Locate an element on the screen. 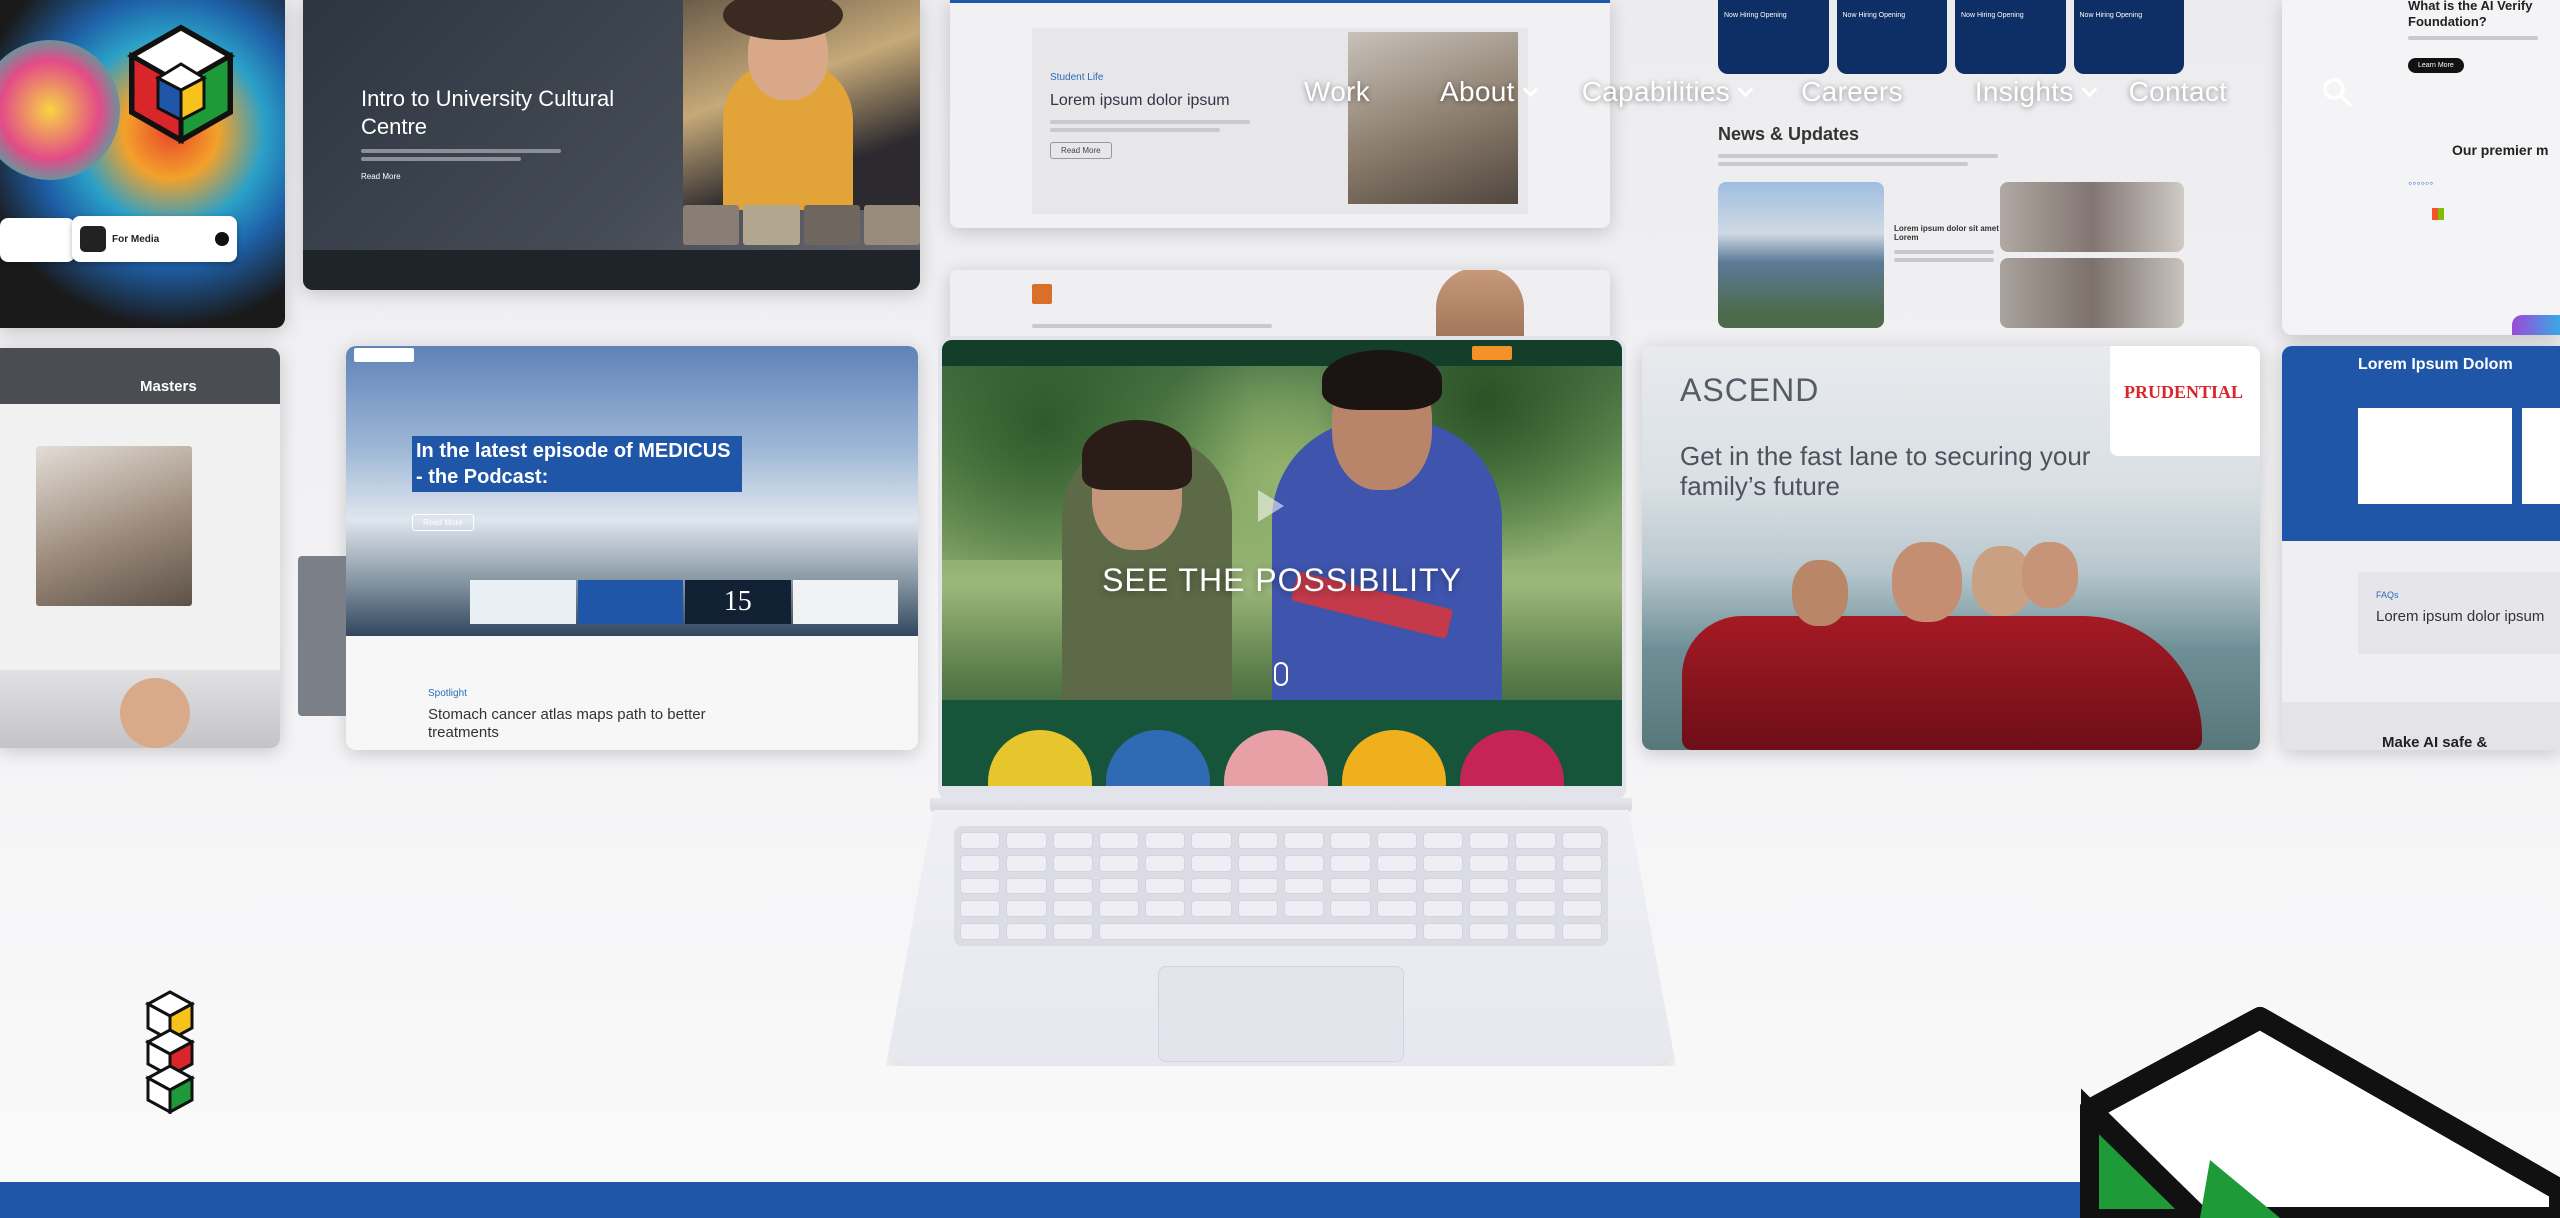 The image size is (2560, 1218). logo-row: ◦◦◦◦◦◦ is located at coordinates (2421, 183).